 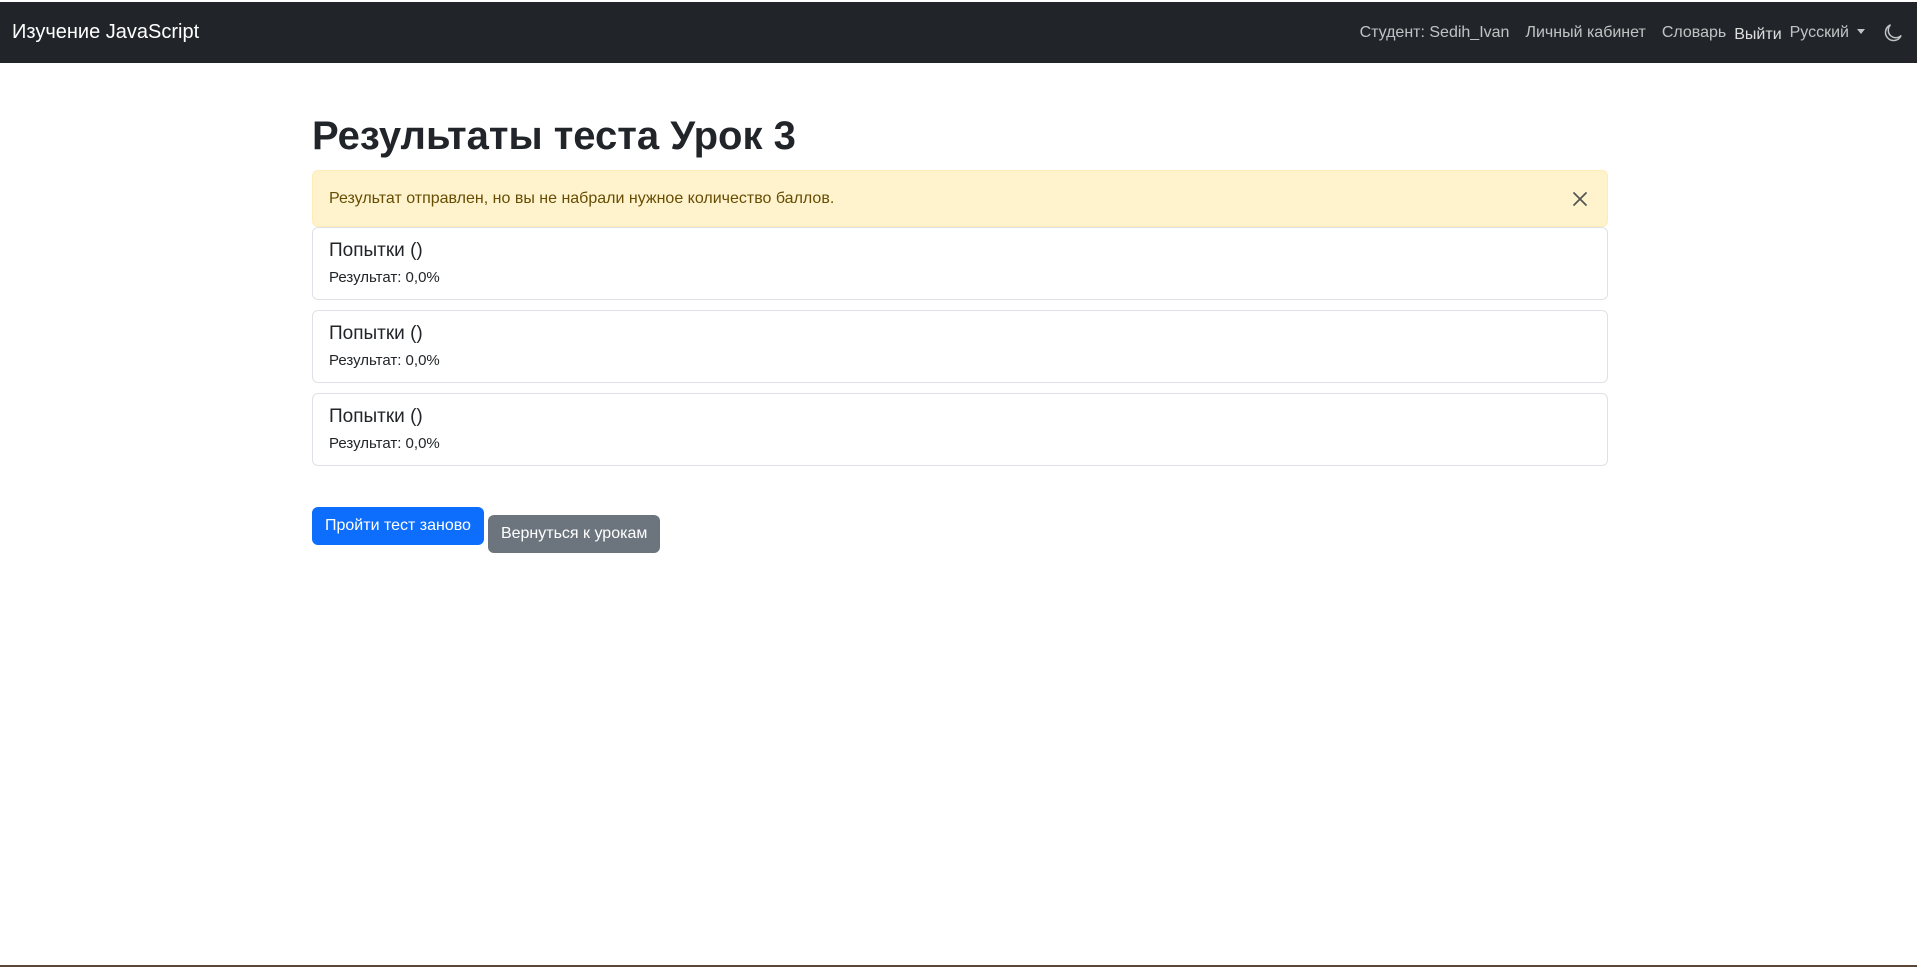 I want to click on back-to-lessons-button: Вернуться к урокам, so click(x=574, y=534).